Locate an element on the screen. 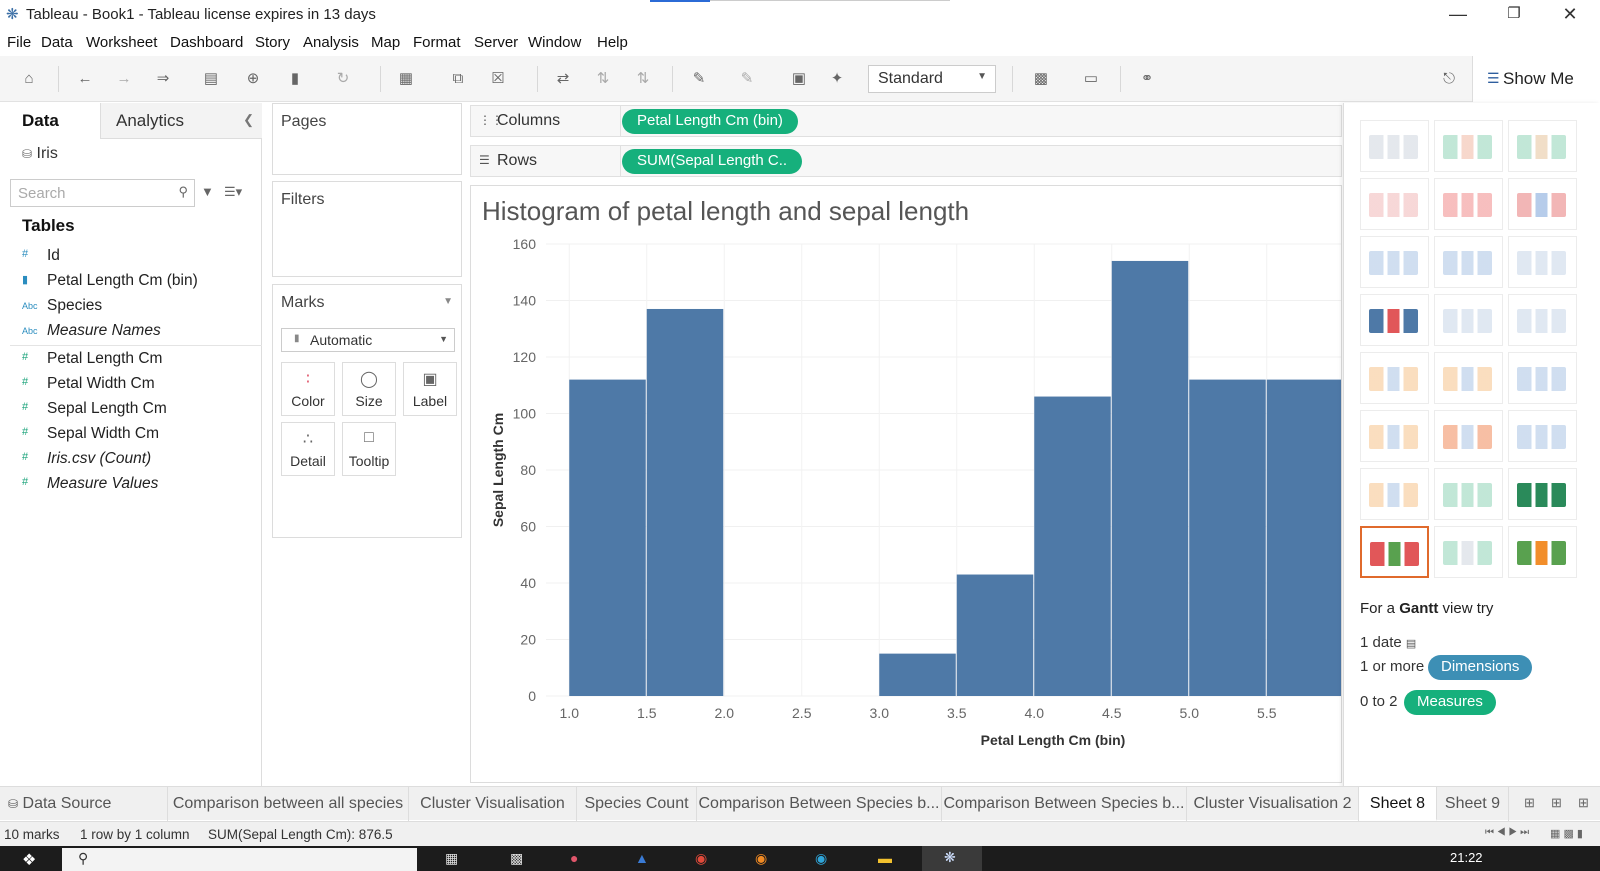 This screenshot has height=871, width=1600. close-button: ✕ is located at coordinates (1570, 15).